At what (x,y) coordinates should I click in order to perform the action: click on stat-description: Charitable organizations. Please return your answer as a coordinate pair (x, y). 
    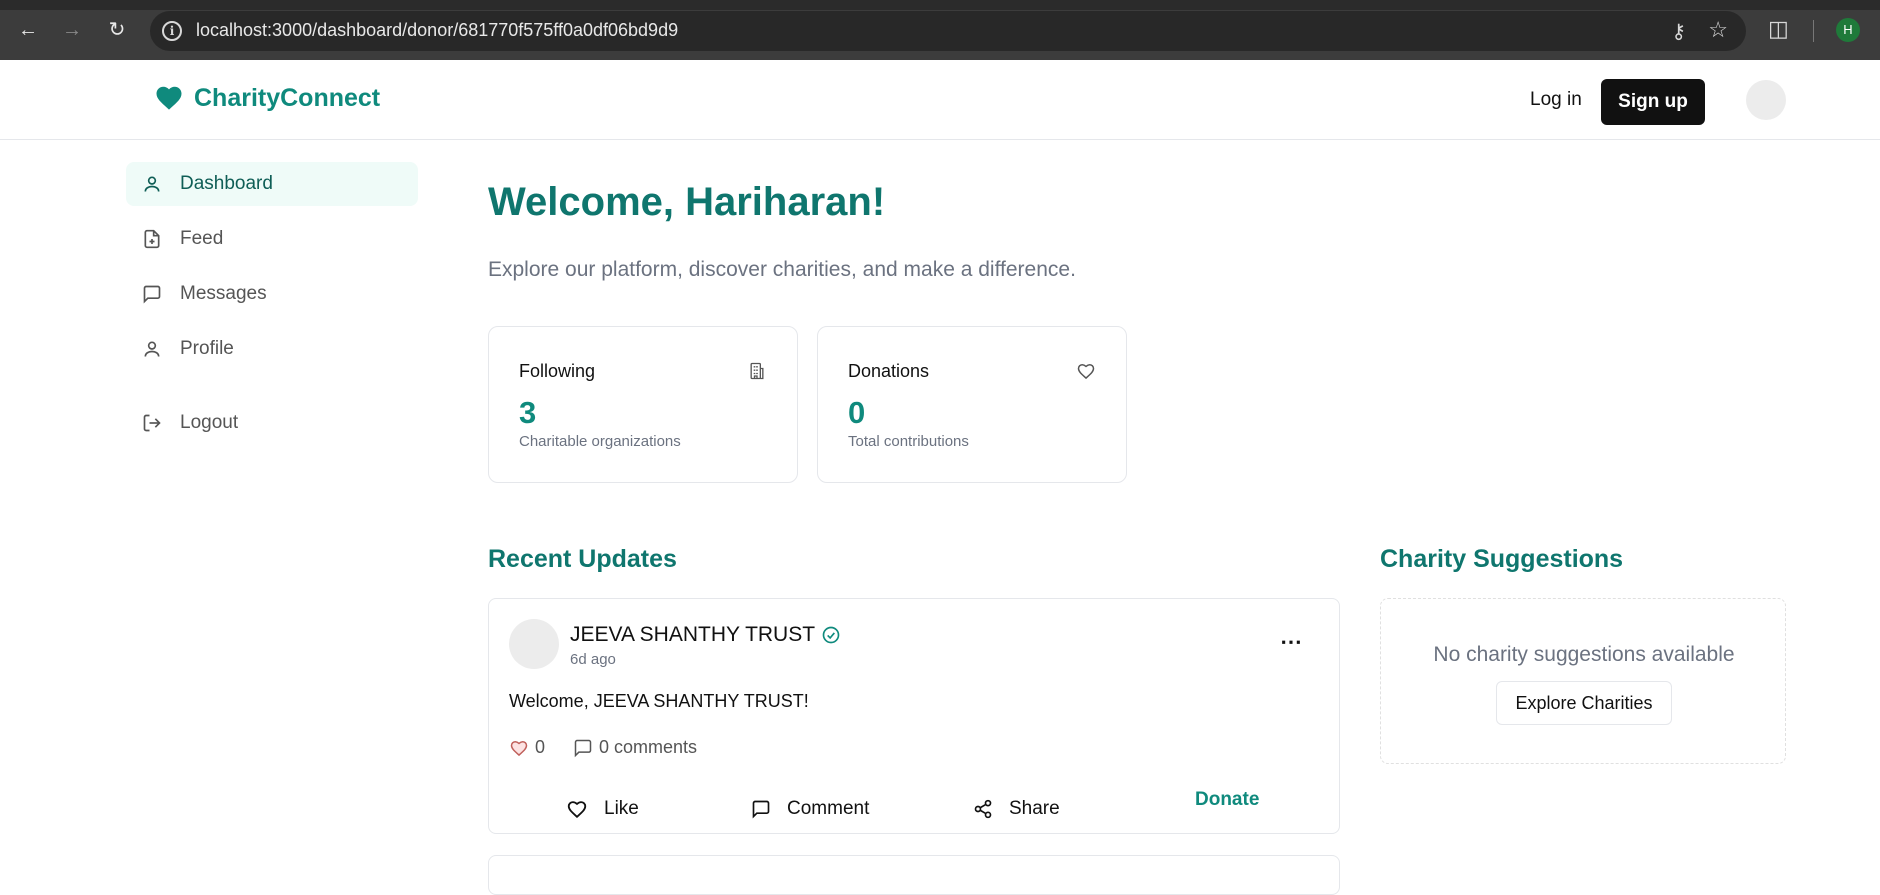
    Looking at the image, I should click on (600, 441).